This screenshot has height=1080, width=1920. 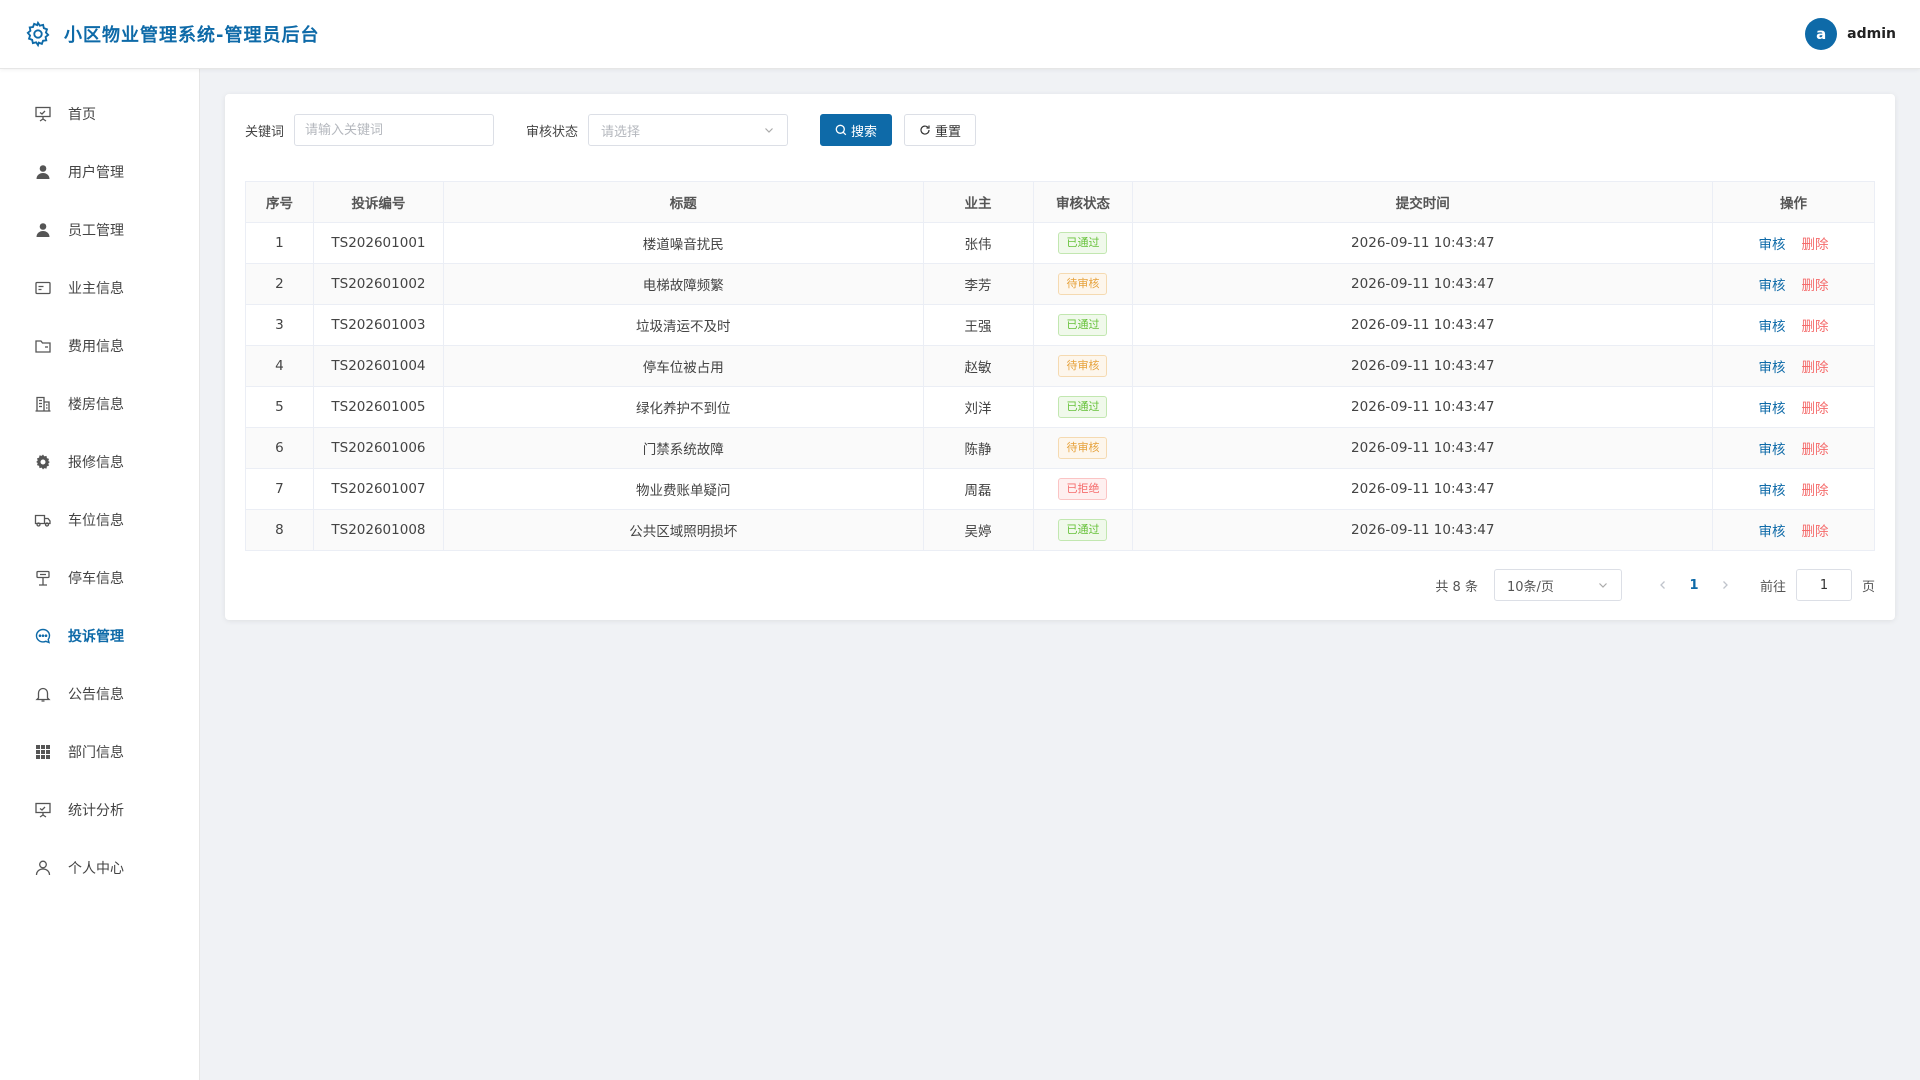 What do you see at coordinates (856, 130) in the screenshot?
I see `search-button: 搜索` at bounding box center [856, 130].